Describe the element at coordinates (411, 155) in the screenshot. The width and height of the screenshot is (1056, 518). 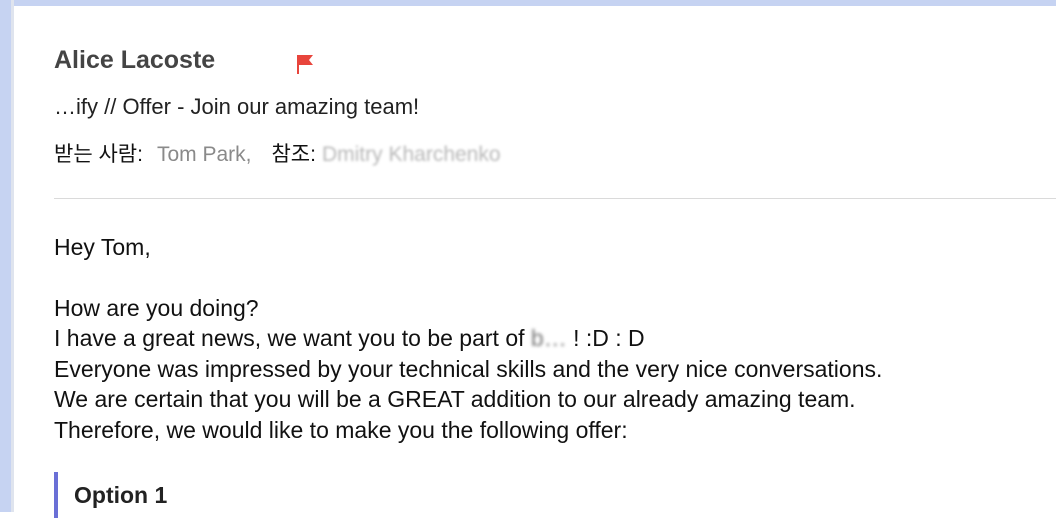
I see `cc-recipient: Dmitry Kharchenko` at that location.